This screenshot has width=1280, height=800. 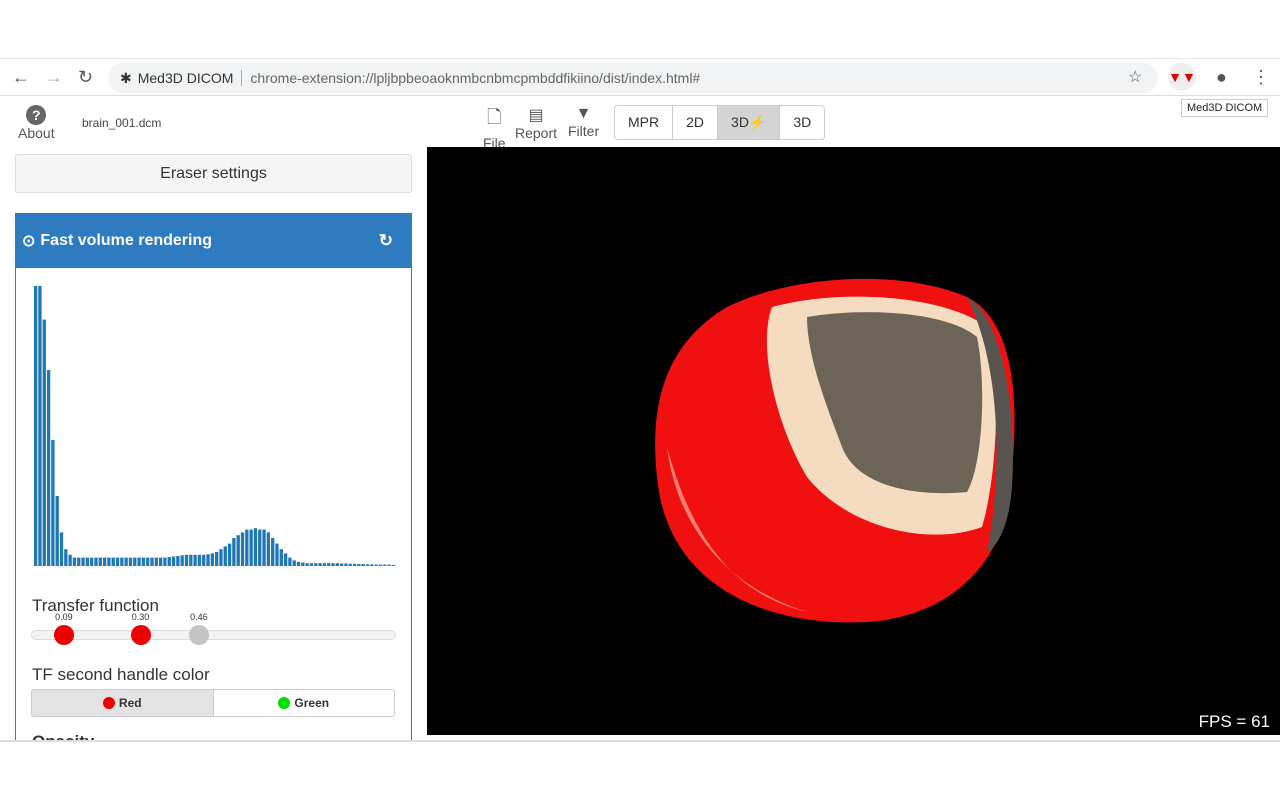 What do you see at coordinates (1221, 77) in the screenshot?
I see `profile-icon: ●` at bounding box center [1221, 77].